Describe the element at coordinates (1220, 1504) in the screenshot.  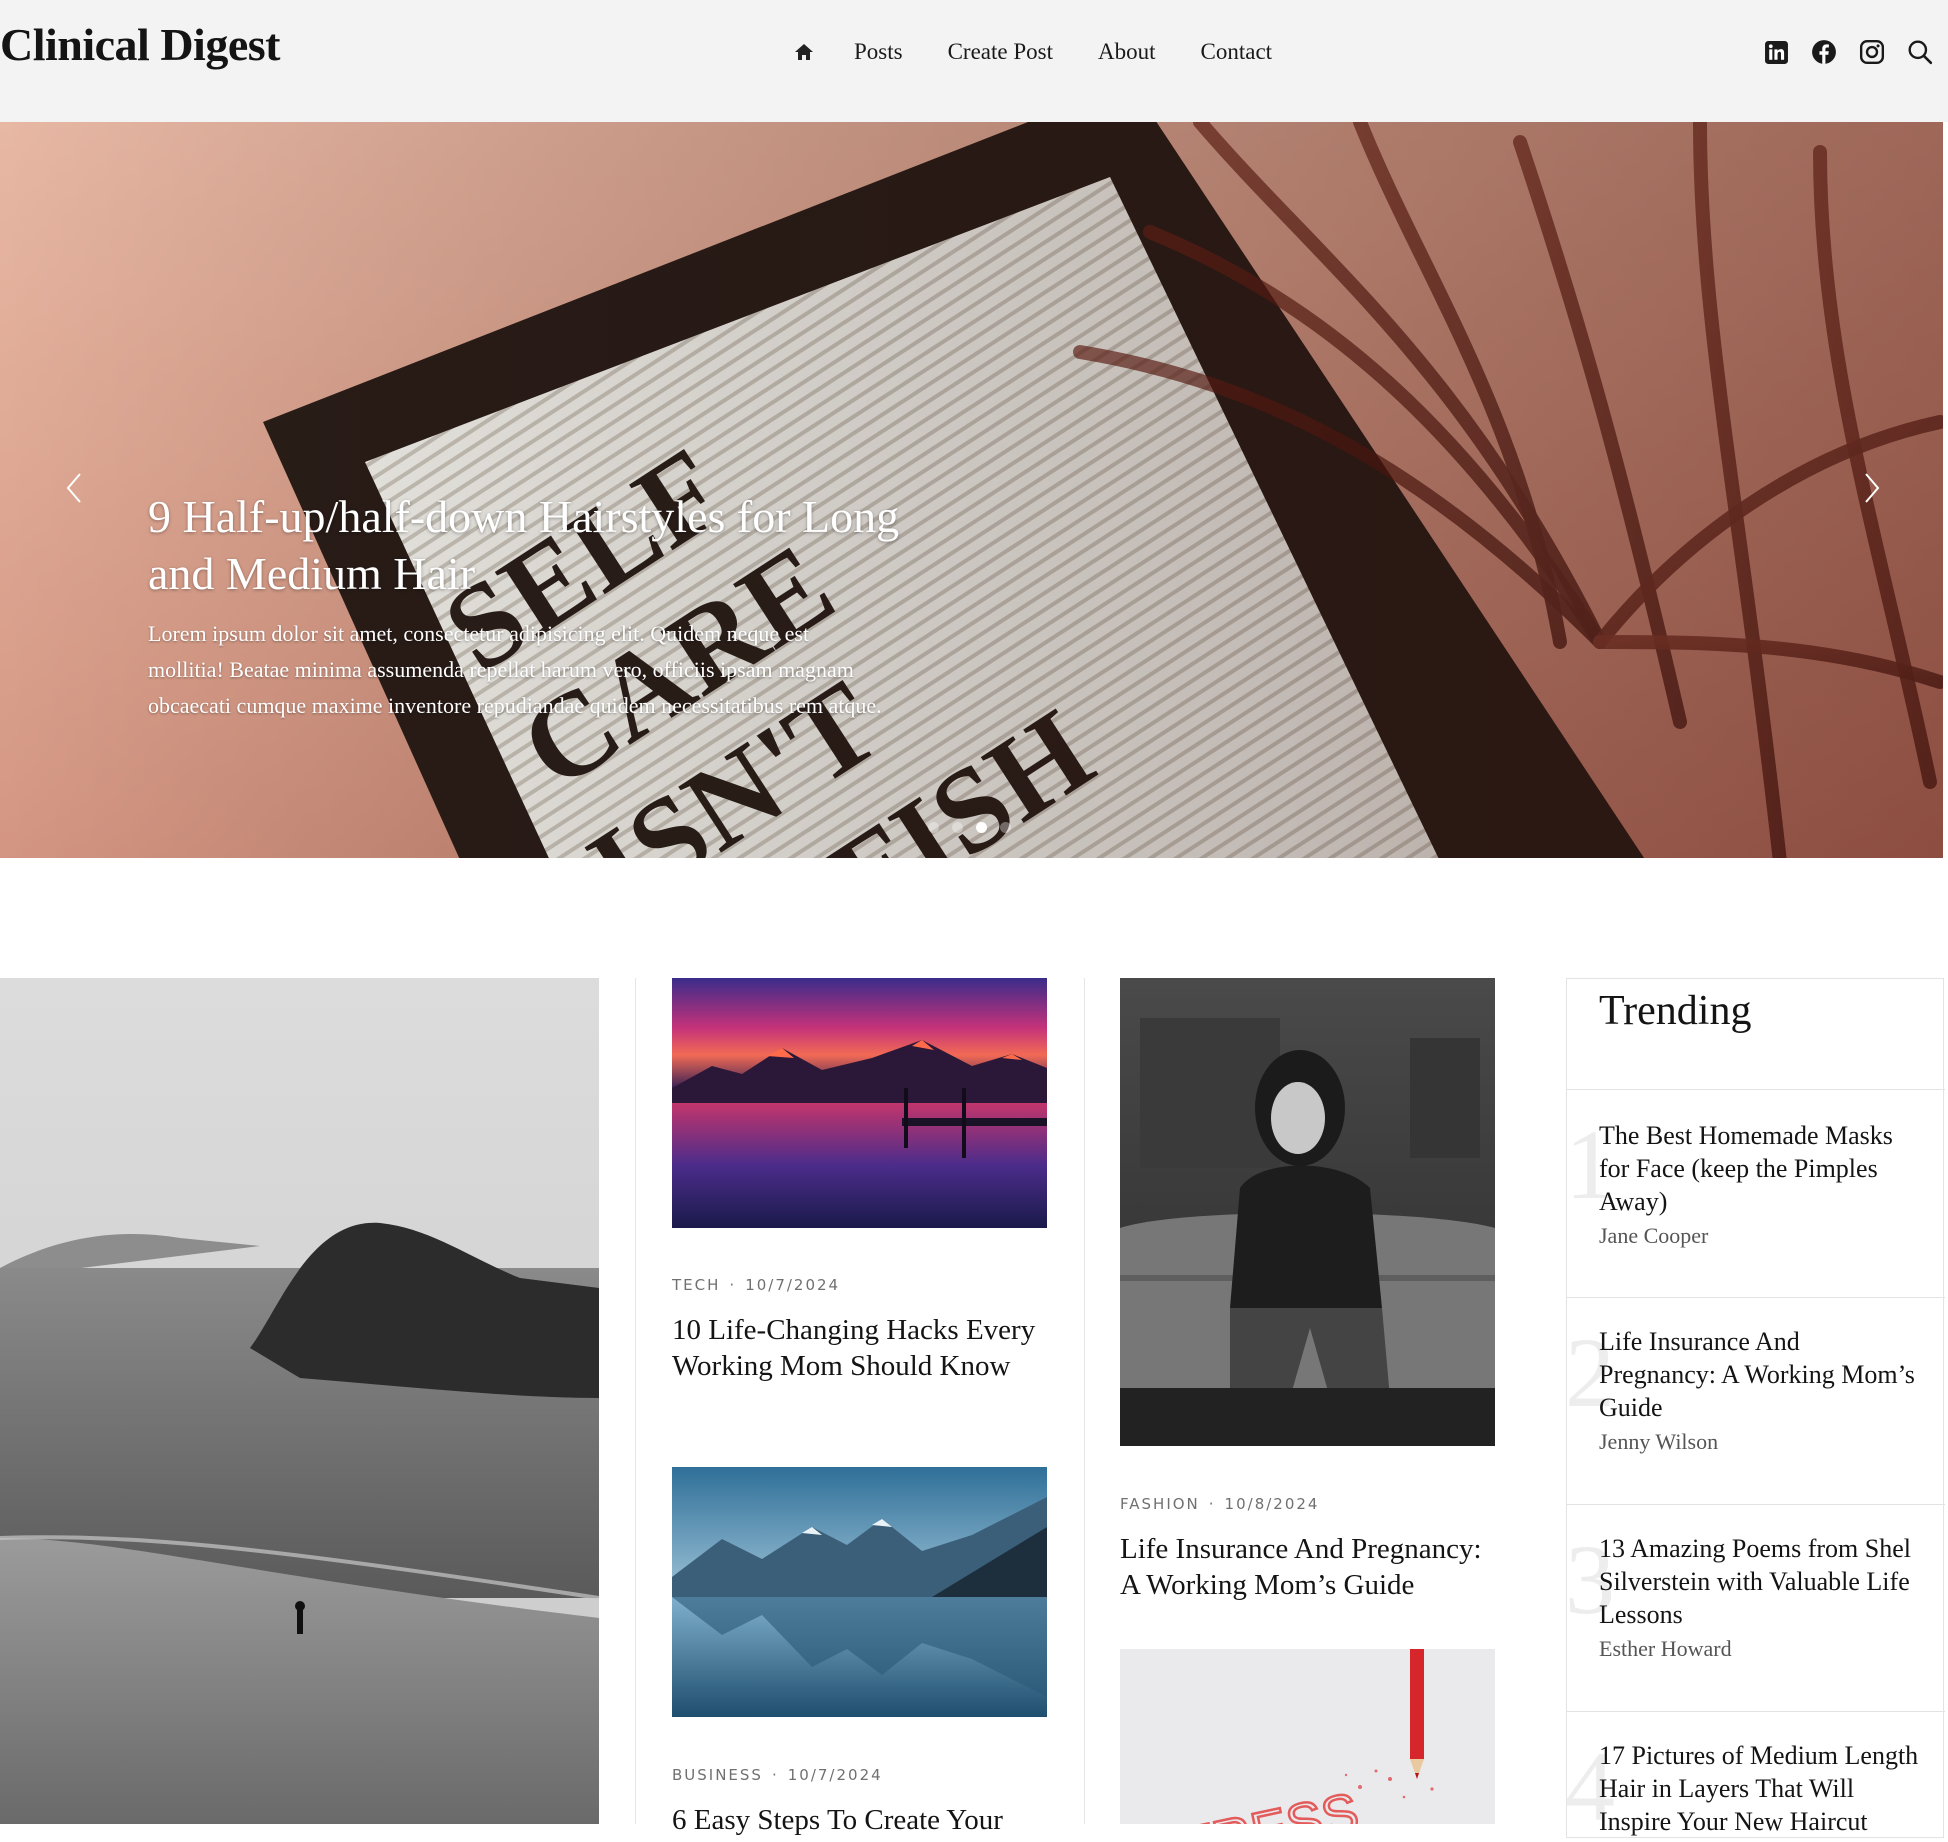
I see `post-meta: FASHION · 10/8/2024` at that location.